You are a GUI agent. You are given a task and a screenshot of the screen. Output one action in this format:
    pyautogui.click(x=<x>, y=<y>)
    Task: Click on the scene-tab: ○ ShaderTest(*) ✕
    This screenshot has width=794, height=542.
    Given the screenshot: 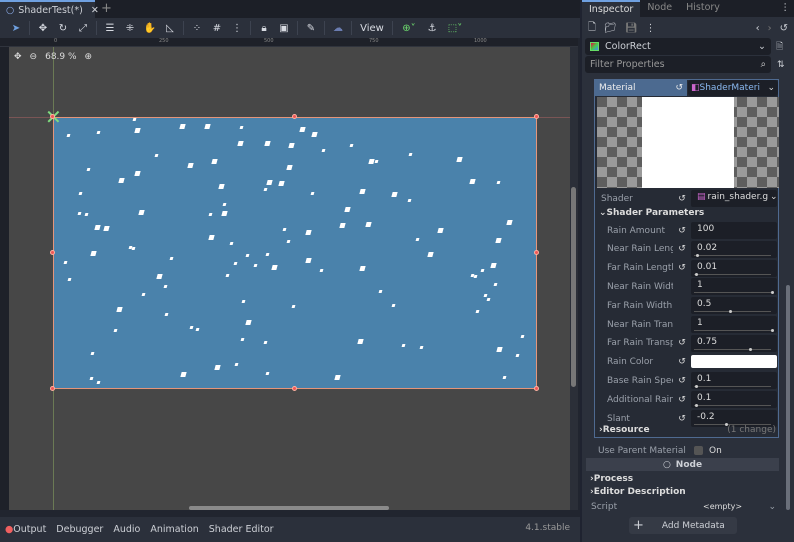 What is the action you would take?
    pyautogui.click(x=49, y=9)
    